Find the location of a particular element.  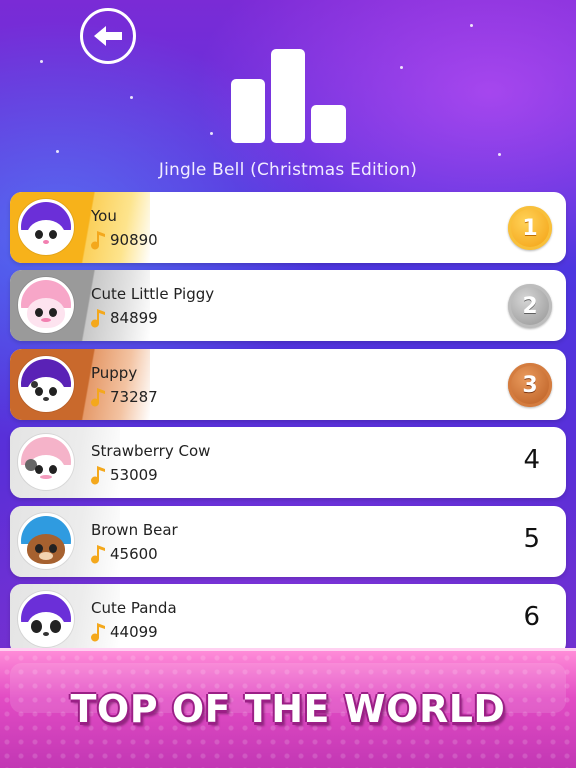

gold-medal-icon: 1 is located at coordinates (530, 228).